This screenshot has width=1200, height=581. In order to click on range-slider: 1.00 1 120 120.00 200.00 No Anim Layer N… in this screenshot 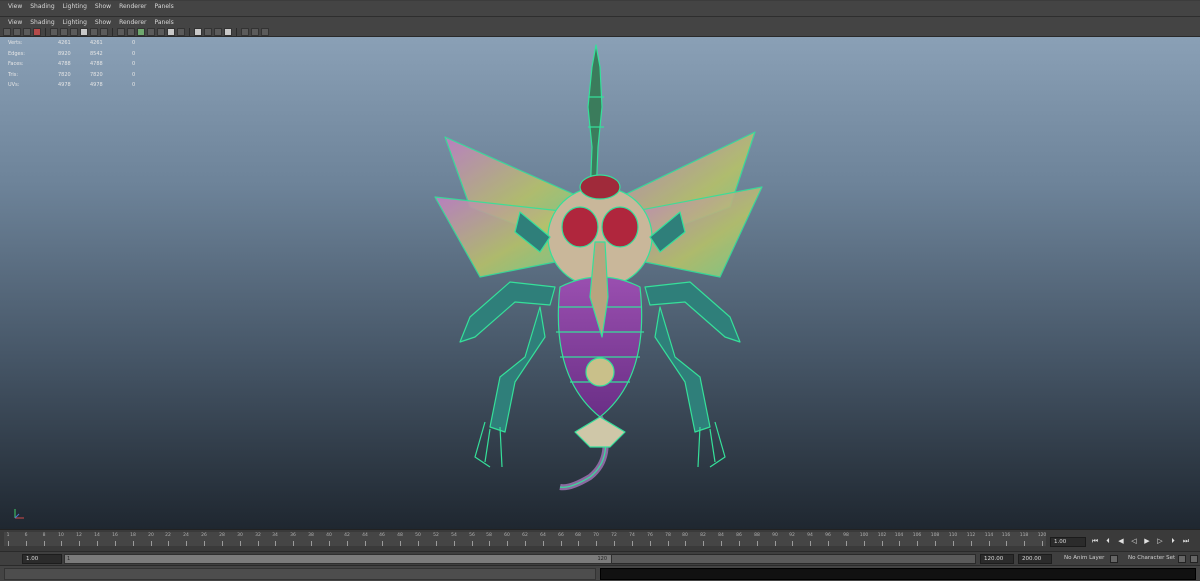, I will do `click(600, 558)`.